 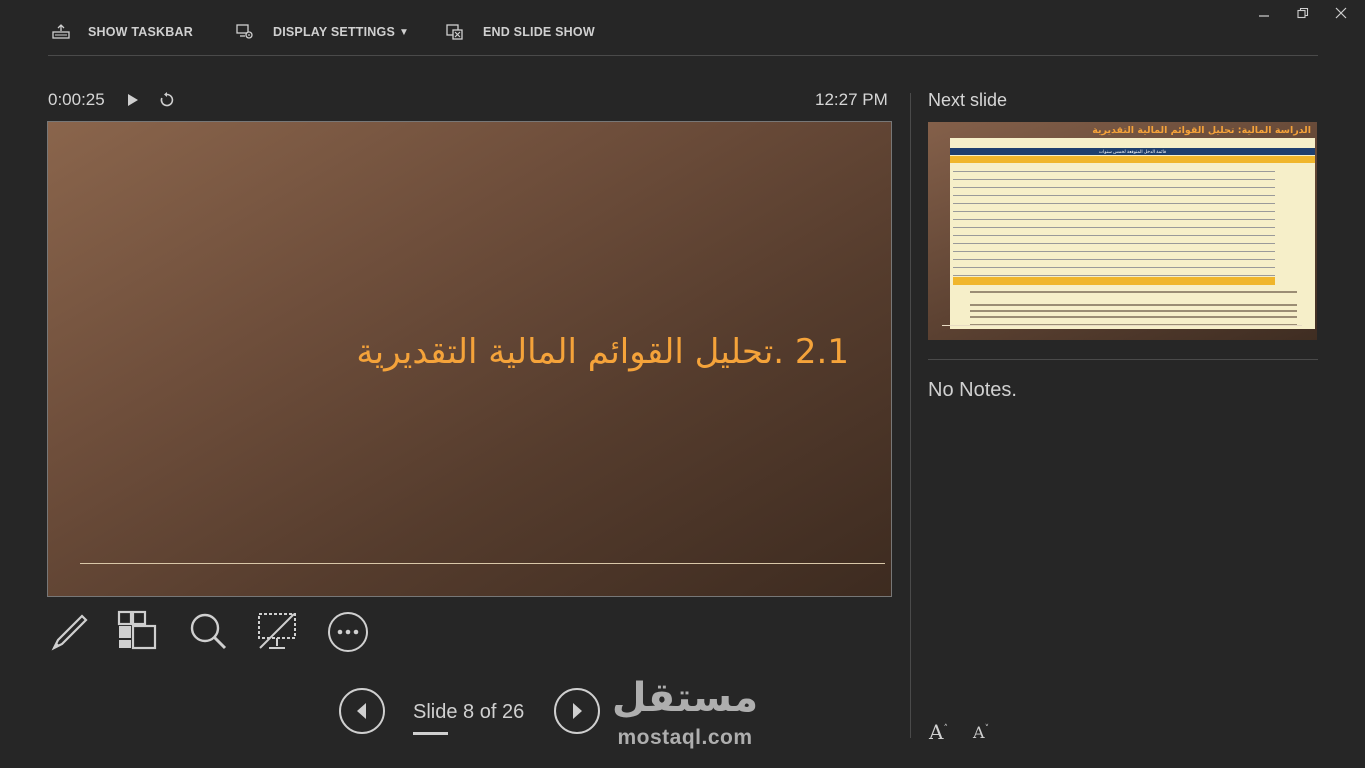 I want to click on watermark-latin: mostaql.com, so click(x=685, y=737).